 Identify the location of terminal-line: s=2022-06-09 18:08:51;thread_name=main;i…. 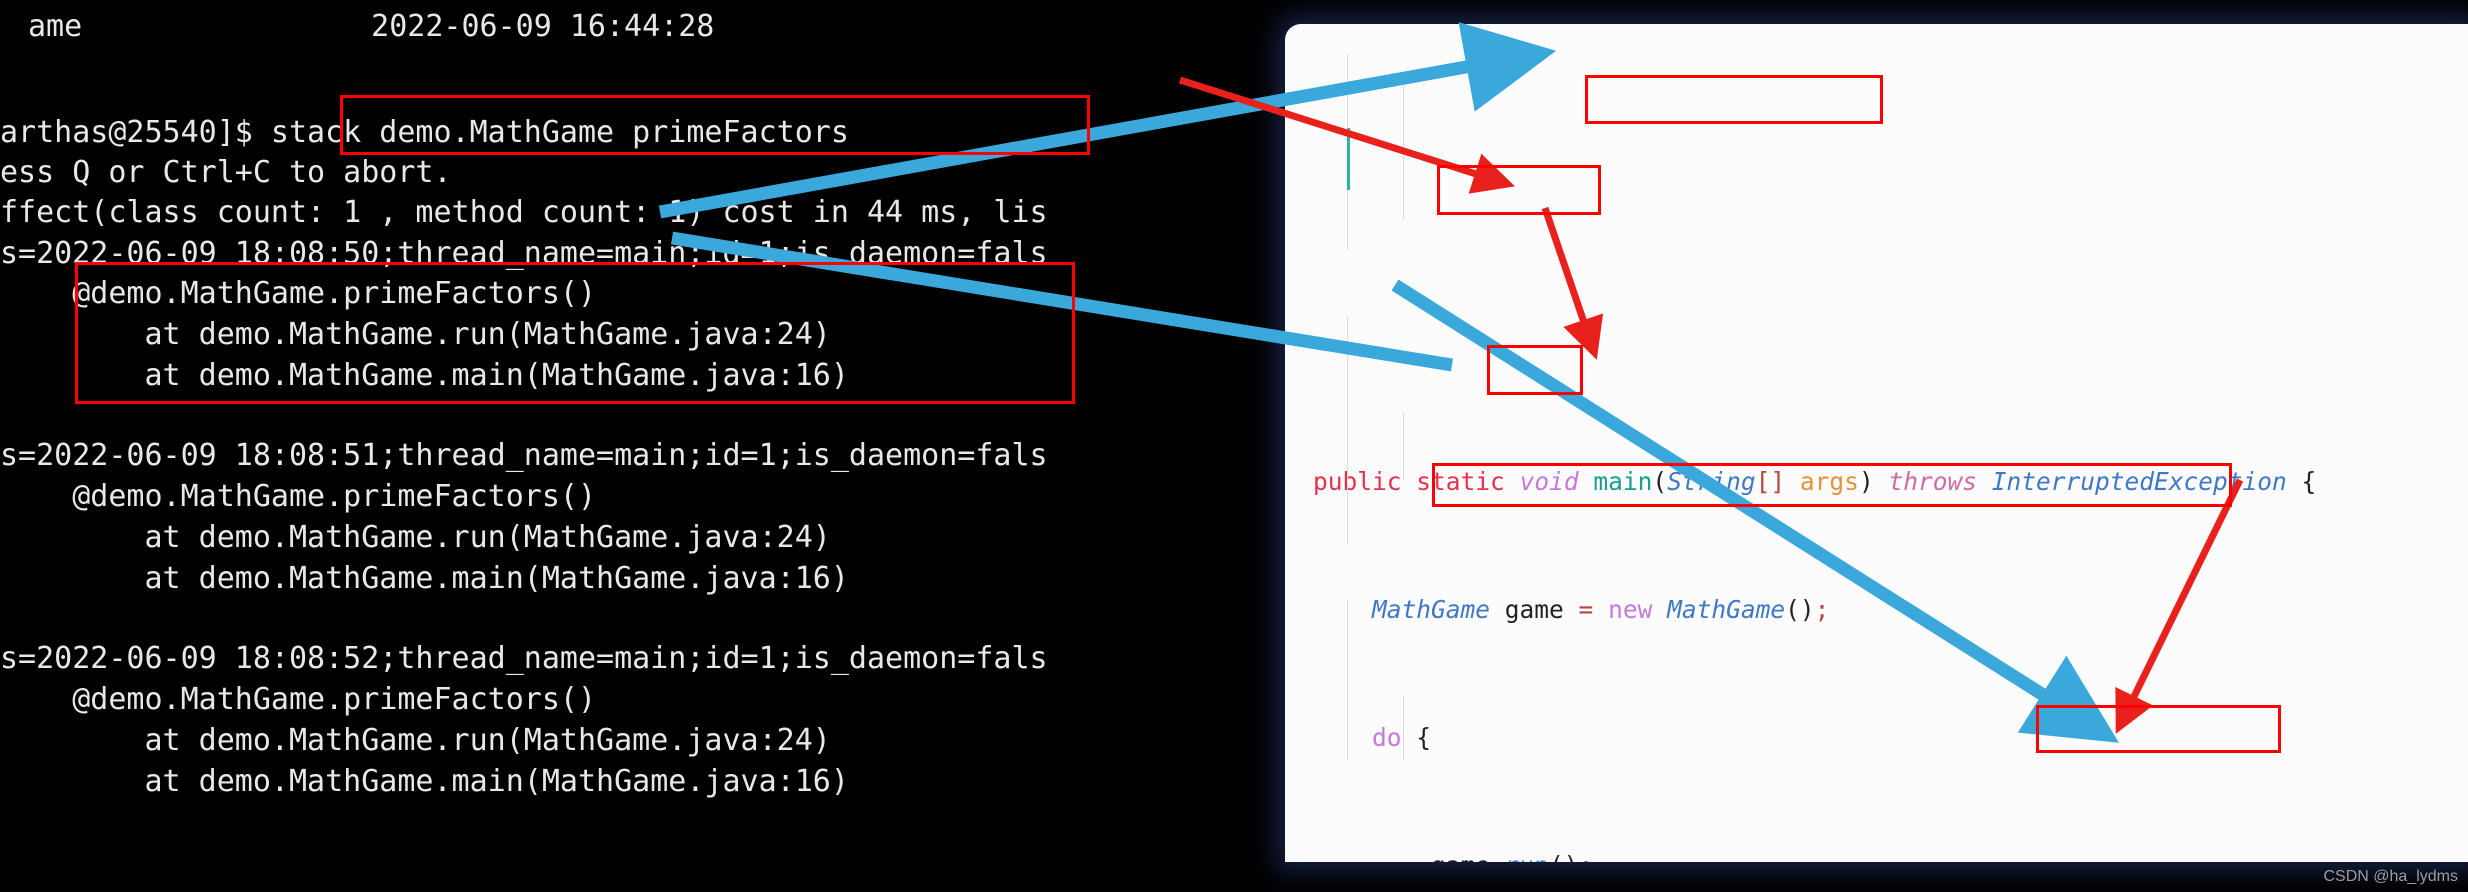
(524, 455).